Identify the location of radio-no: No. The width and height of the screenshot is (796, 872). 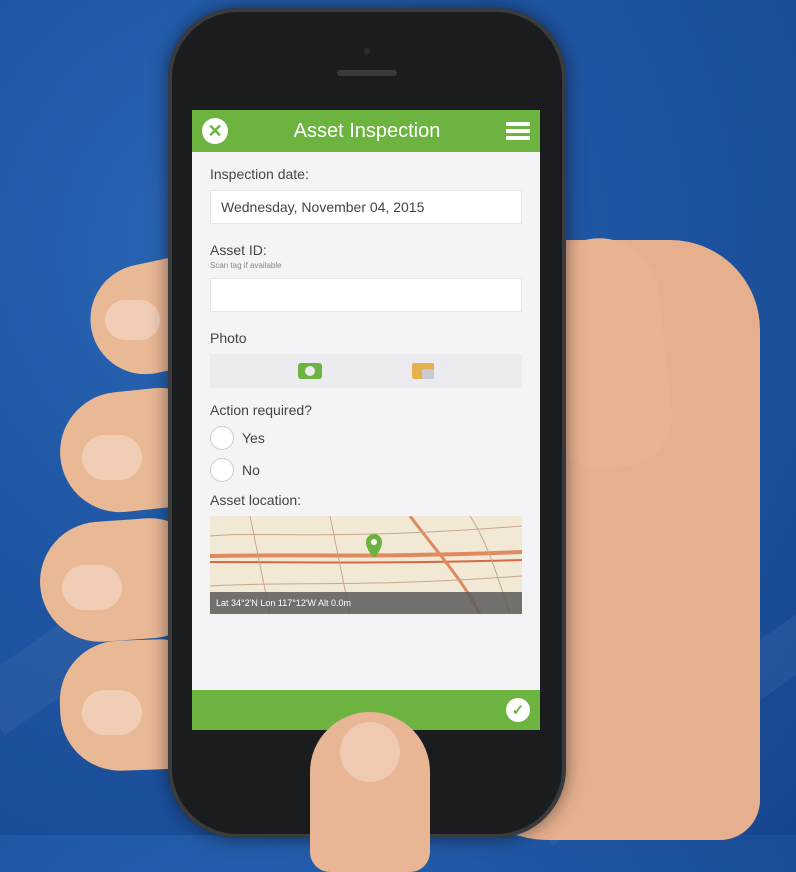
(366, 470).